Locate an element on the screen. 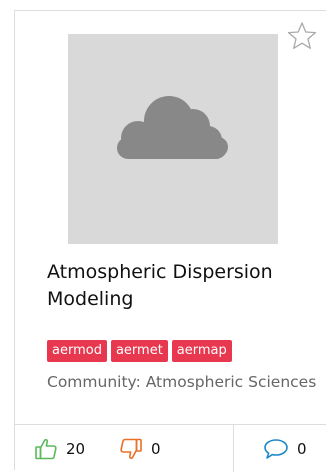 The image size is (326, 472). dislike-button: 0 is located at coordinates (140, 448).